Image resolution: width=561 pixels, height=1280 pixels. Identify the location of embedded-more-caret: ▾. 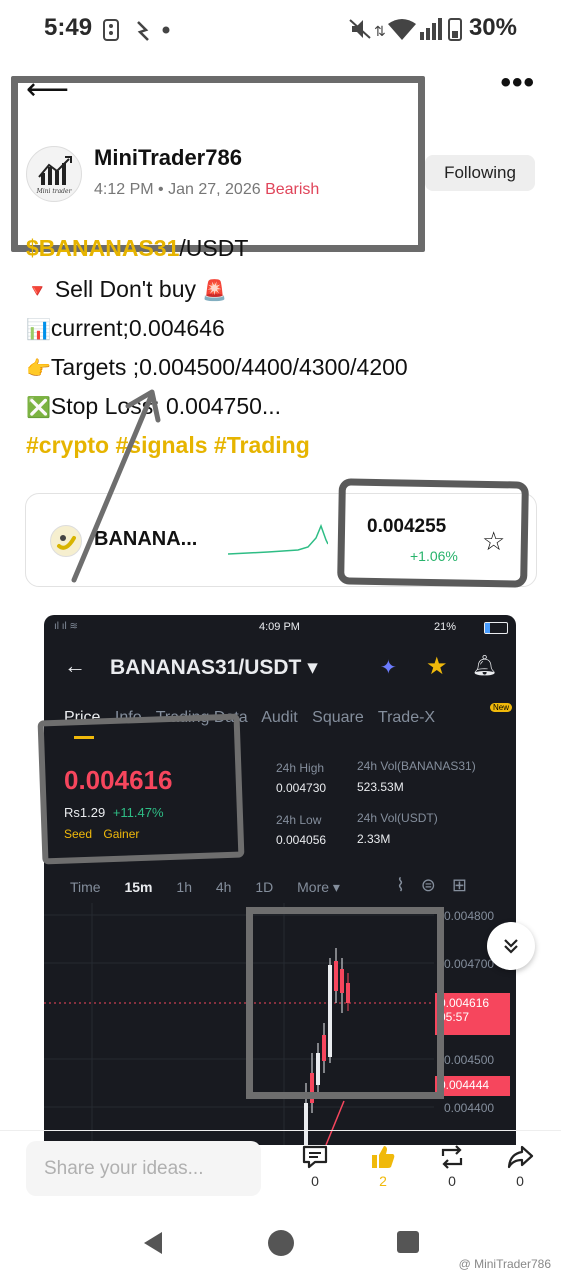
(334, 887).